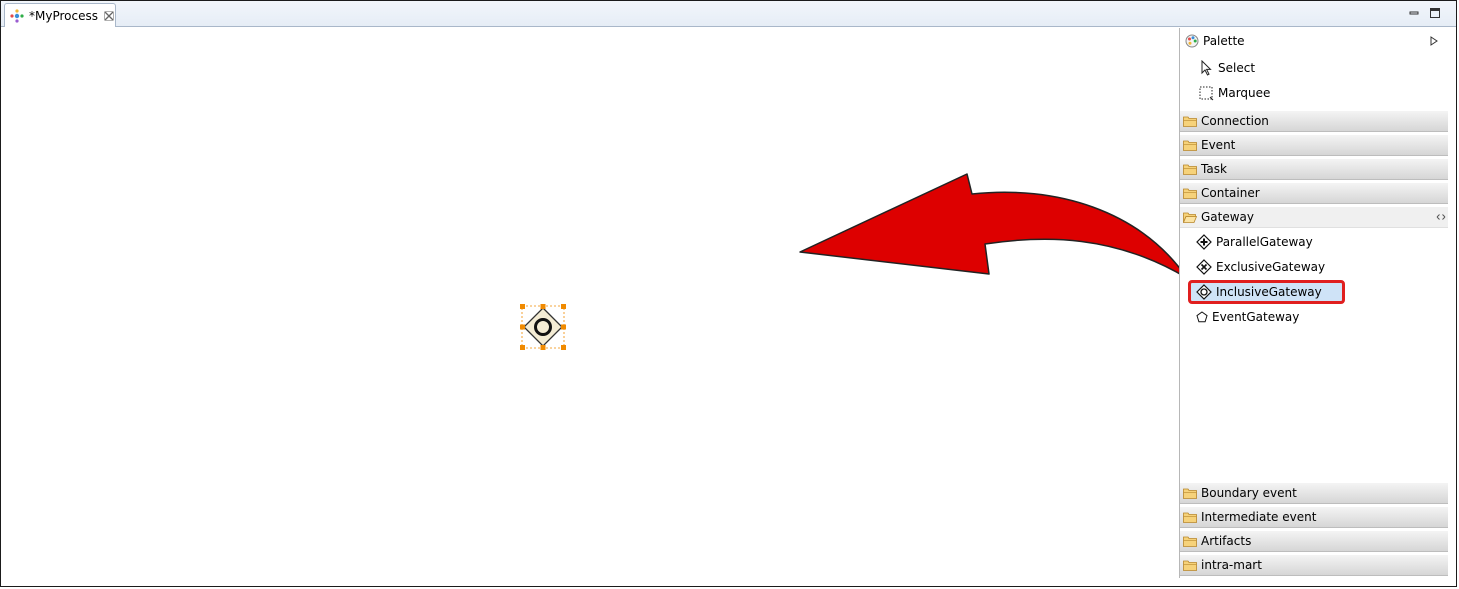 This screenshot has width=1459, height=589. What do you see at coordinates (1192, 41) in the screenshot?
I see `palette-icon` at bounding box center [1192, 41].